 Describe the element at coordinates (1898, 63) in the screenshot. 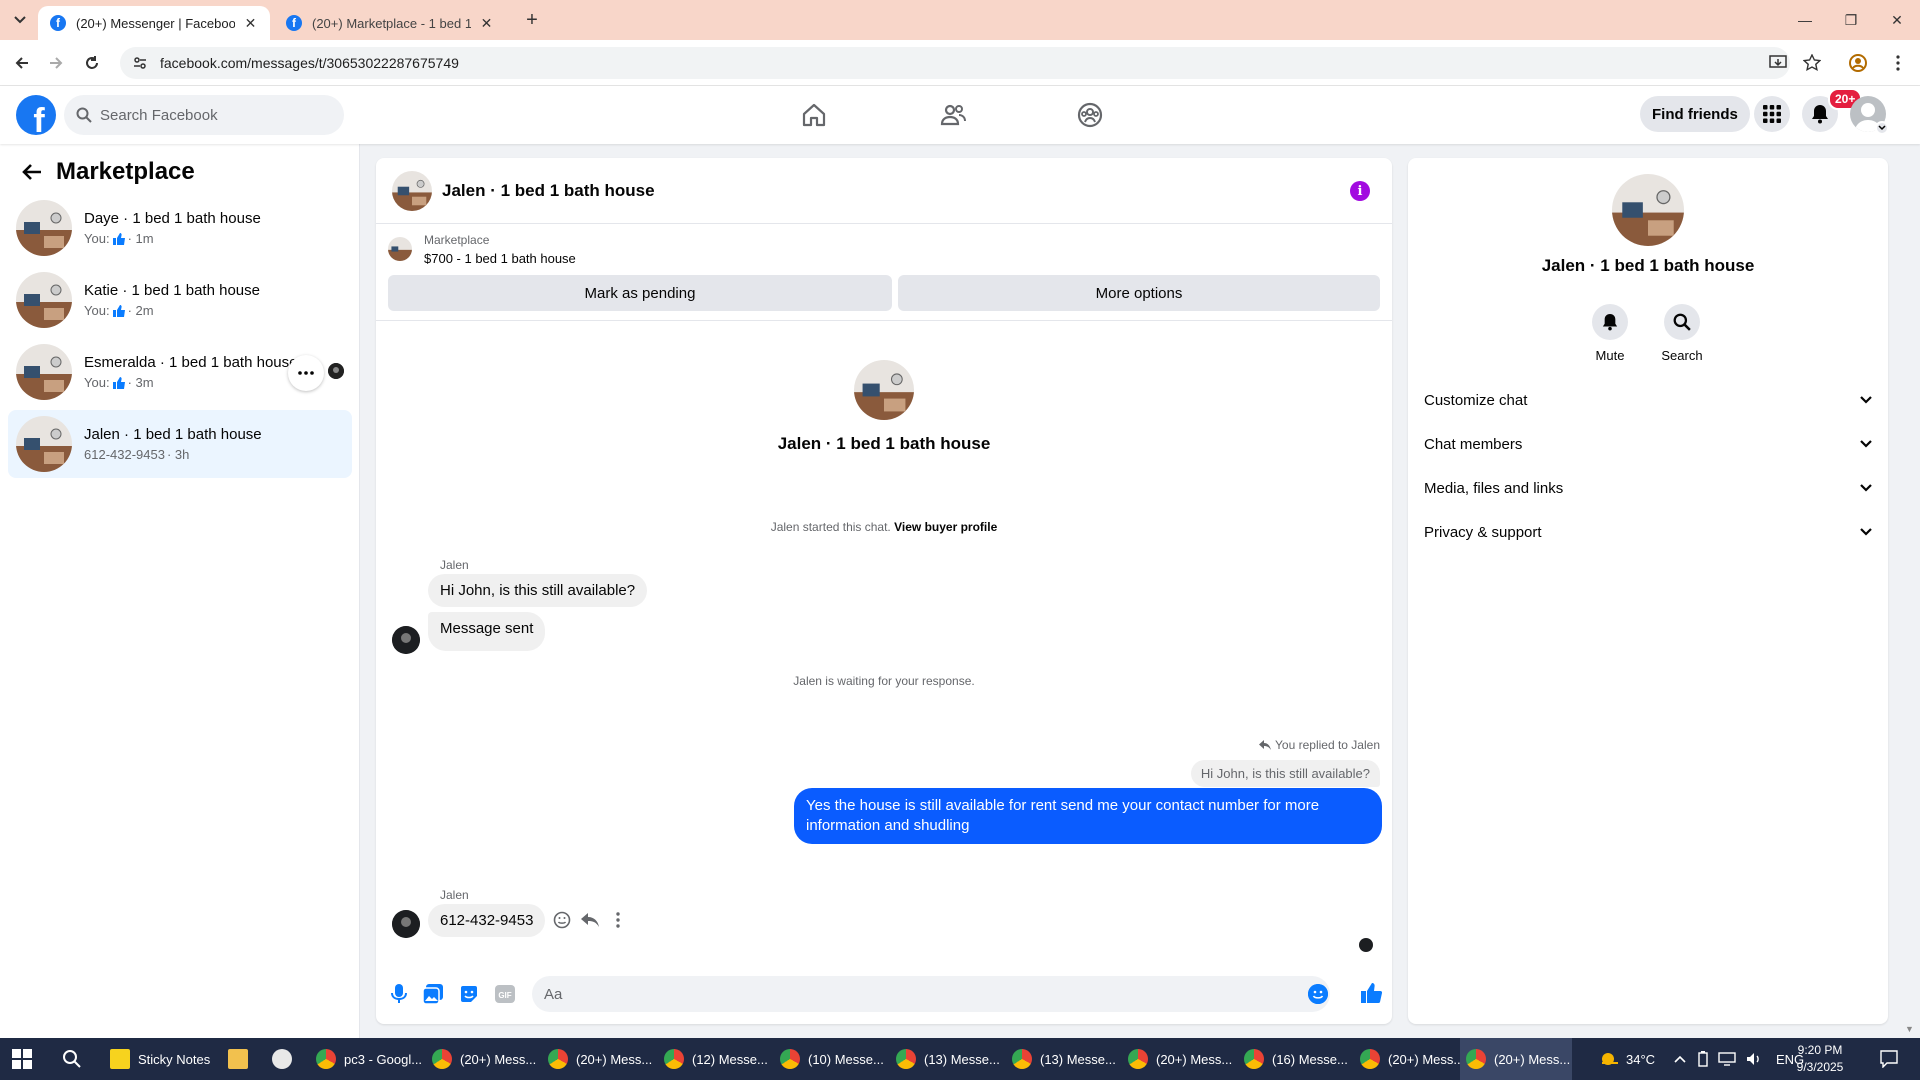

I see `browser-menu-icon` at that location.